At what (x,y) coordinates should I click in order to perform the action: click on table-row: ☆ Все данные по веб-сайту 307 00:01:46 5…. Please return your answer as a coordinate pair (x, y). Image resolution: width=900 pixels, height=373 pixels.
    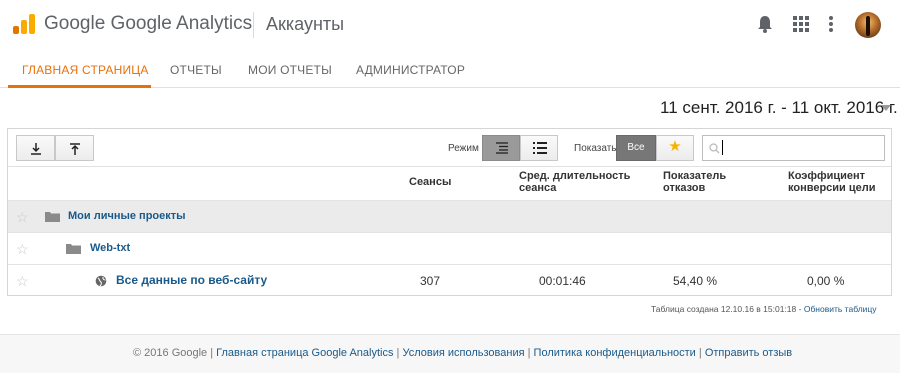
    Looking at the image, I should click on (449, 280).